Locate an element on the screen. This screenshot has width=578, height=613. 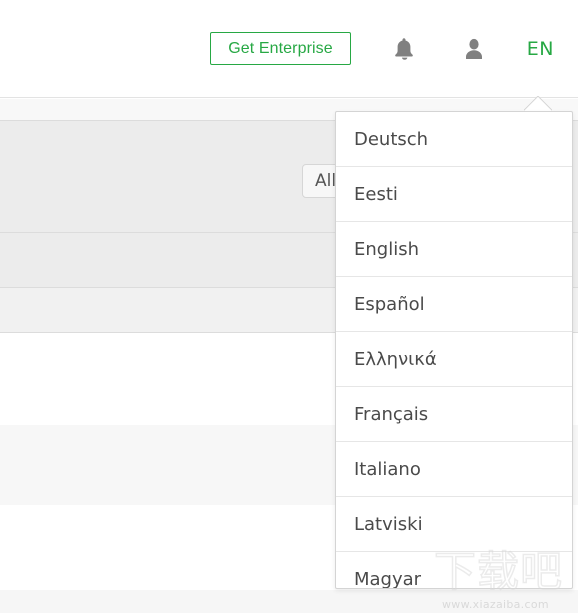
language-option-label: Español is located at coordinates (389, 304).